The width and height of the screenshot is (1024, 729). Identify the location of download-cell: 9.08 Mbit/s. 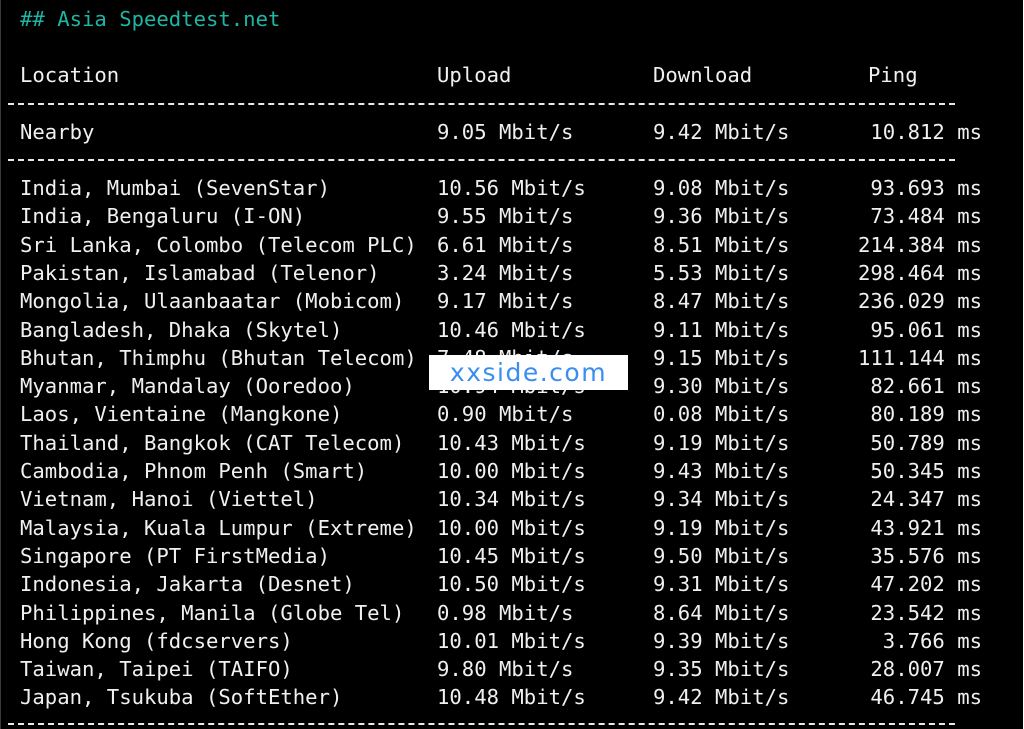
(721, 188).